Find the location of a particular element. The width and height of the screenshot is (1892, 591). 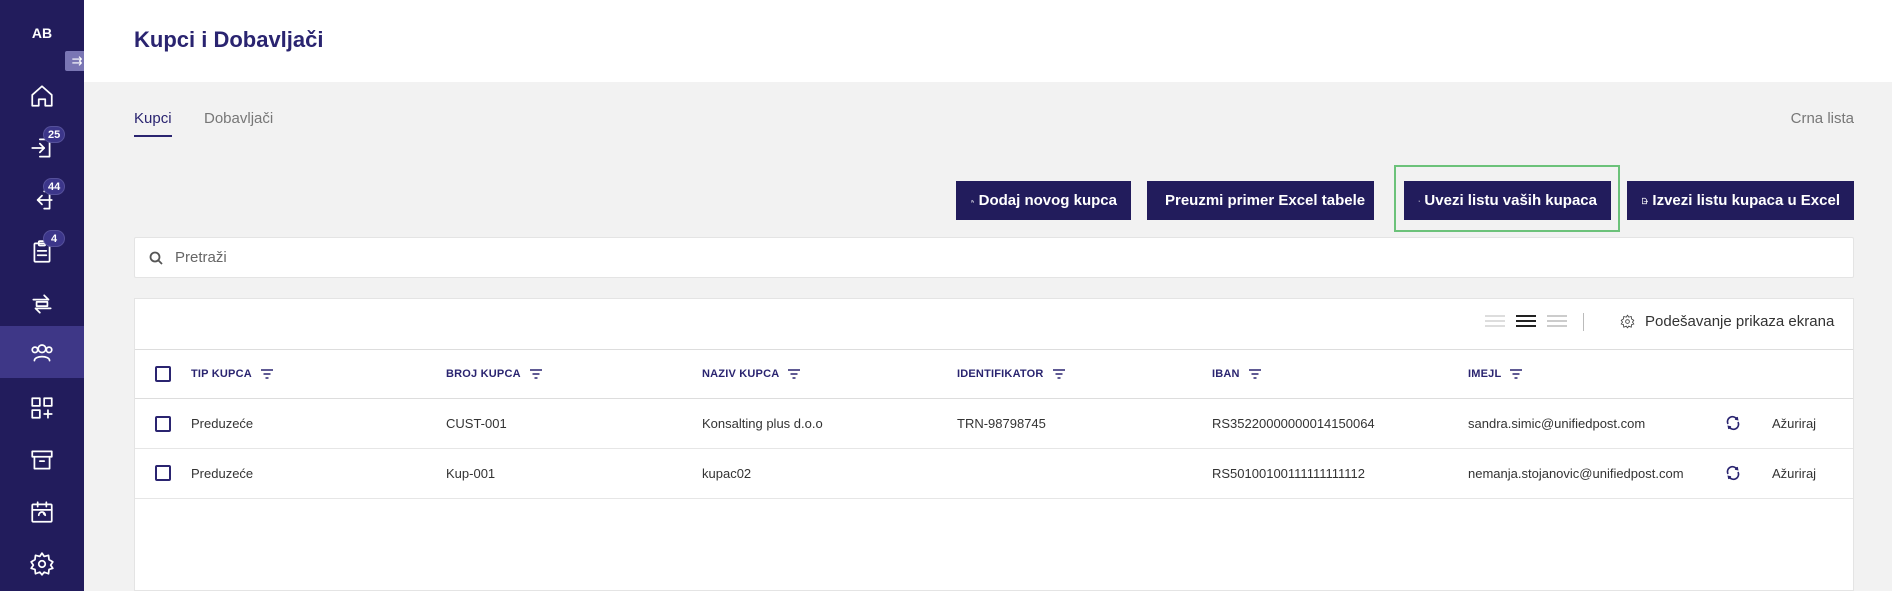

export-customers-button: Izvezi listu kupaca u Excel is located at coordinates (1740, 200).